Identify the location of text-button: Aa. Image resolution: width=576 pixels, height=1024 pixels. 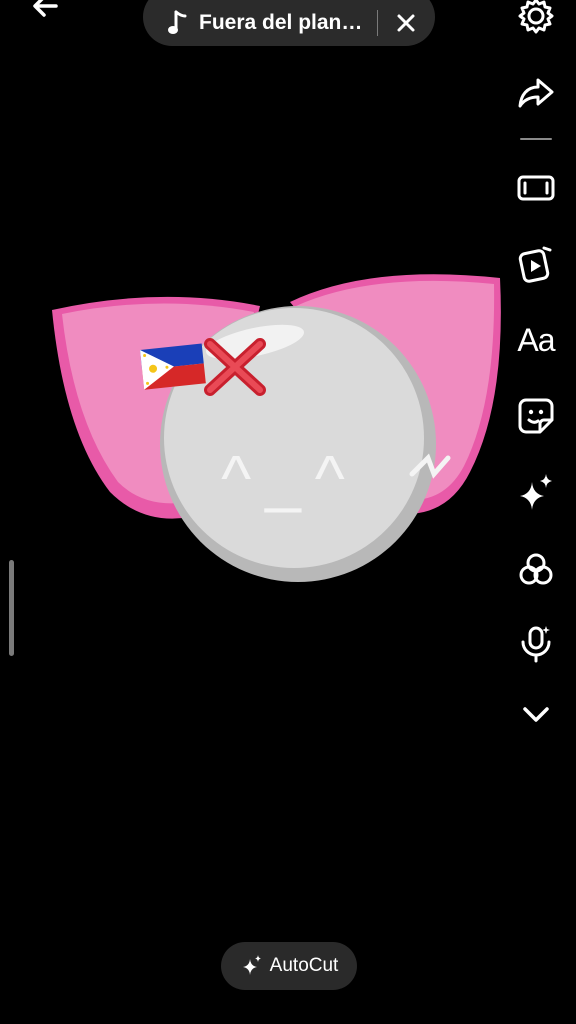
(536, 340).